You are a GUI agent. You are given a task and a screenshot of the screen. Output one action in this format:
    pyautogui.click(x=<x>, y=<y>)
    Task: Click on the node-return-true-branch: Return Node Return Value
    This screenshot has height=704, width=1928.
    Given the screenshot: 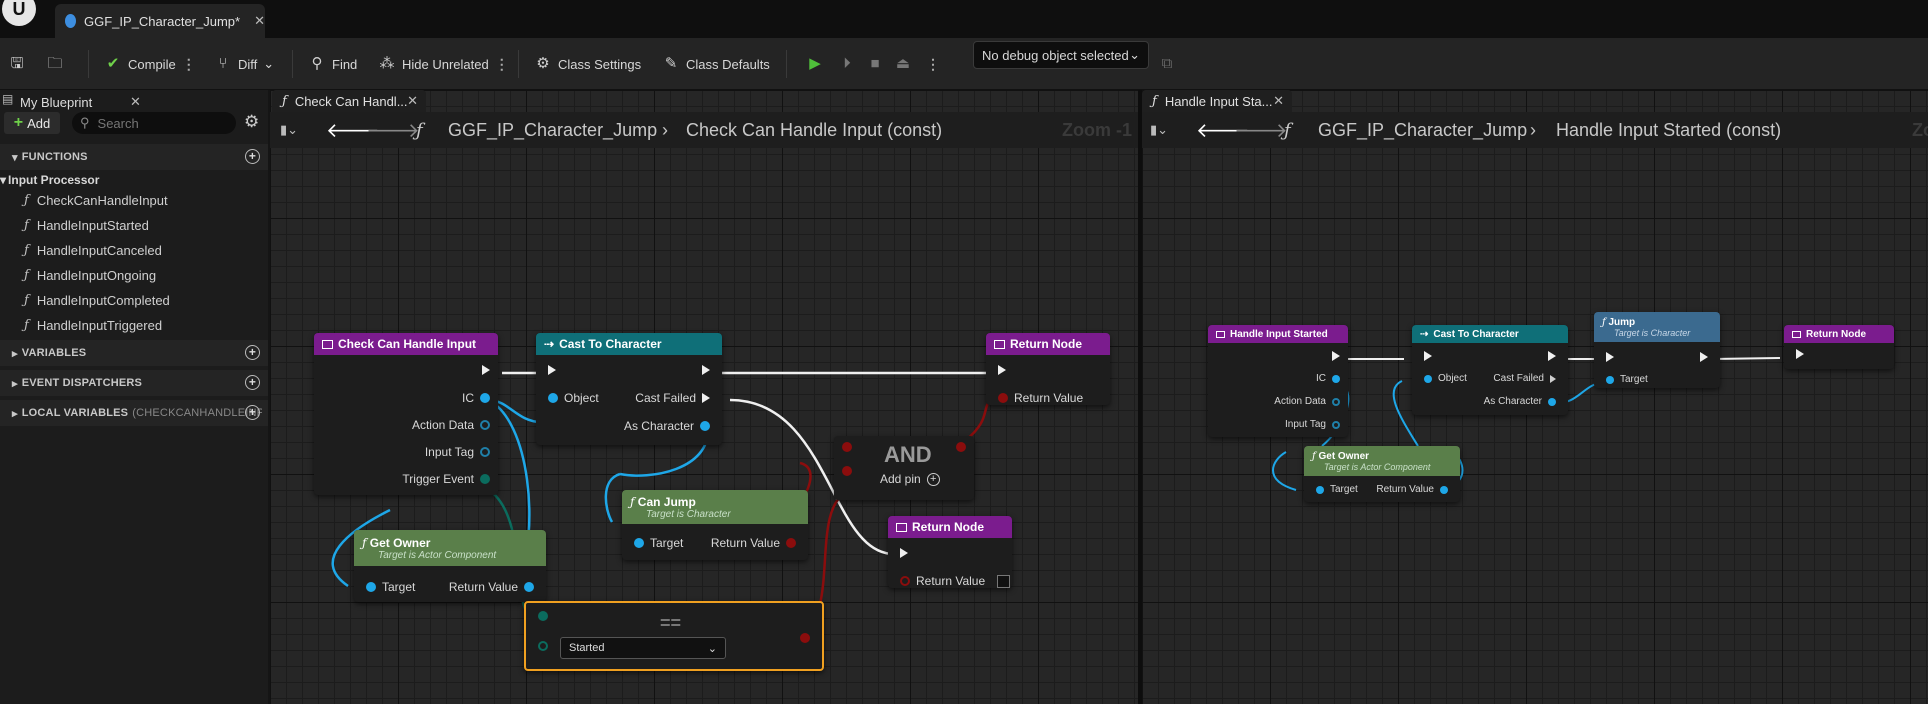 What is the action you would take?
    pyautogui.click(x=1048, y=369)
    